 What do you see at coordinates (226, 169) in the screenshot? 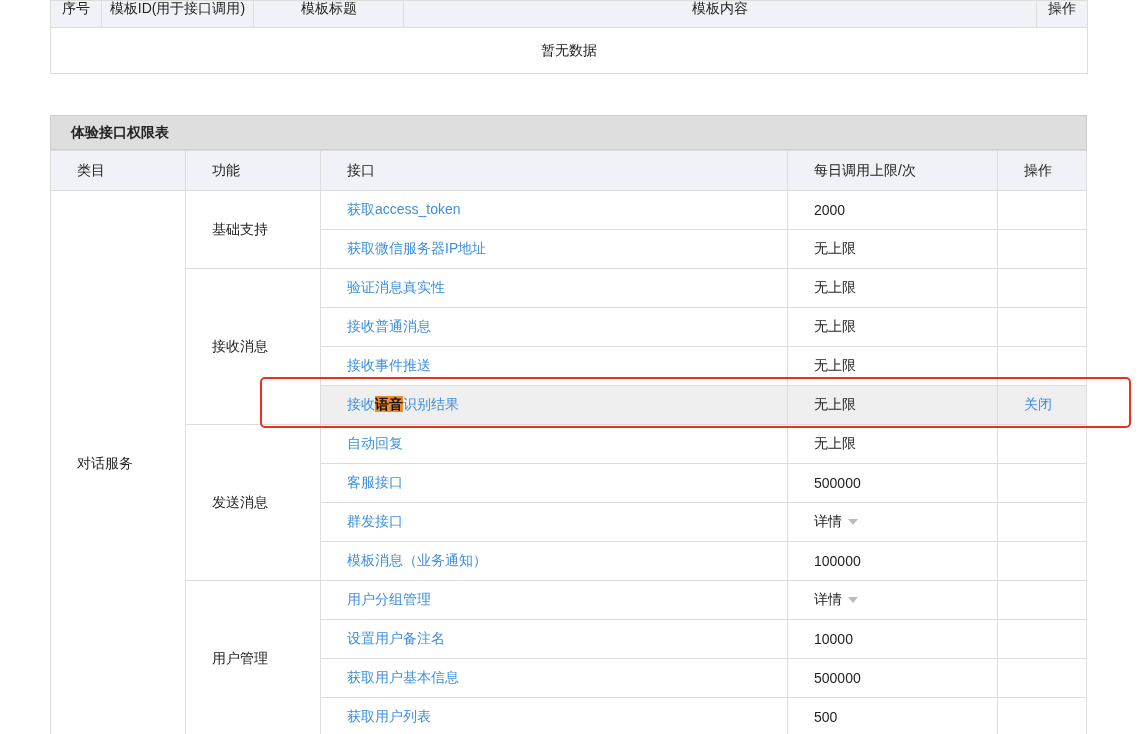
I see `column-header: 功能` at bounding box center [226, 169].